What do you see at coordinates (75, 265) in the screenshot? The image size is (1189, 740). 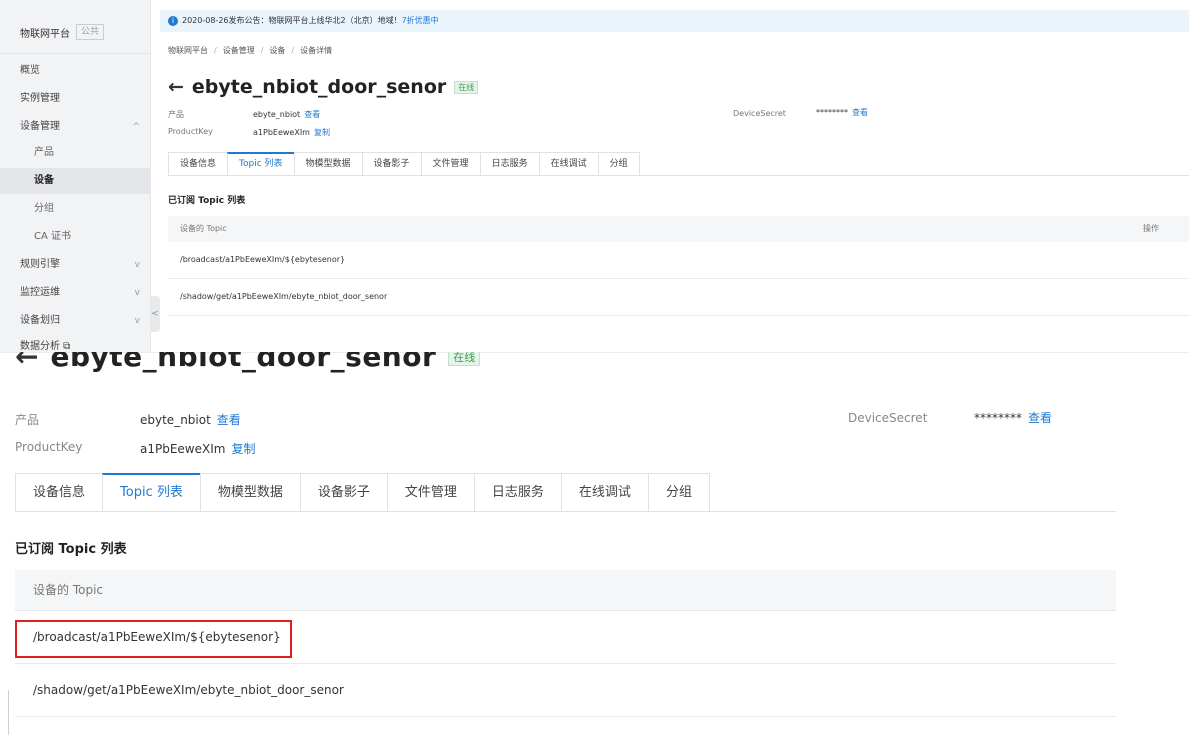 I see `sidebar-item-rules-engine: 规则引擎 v` at bounding box center [75, 265].